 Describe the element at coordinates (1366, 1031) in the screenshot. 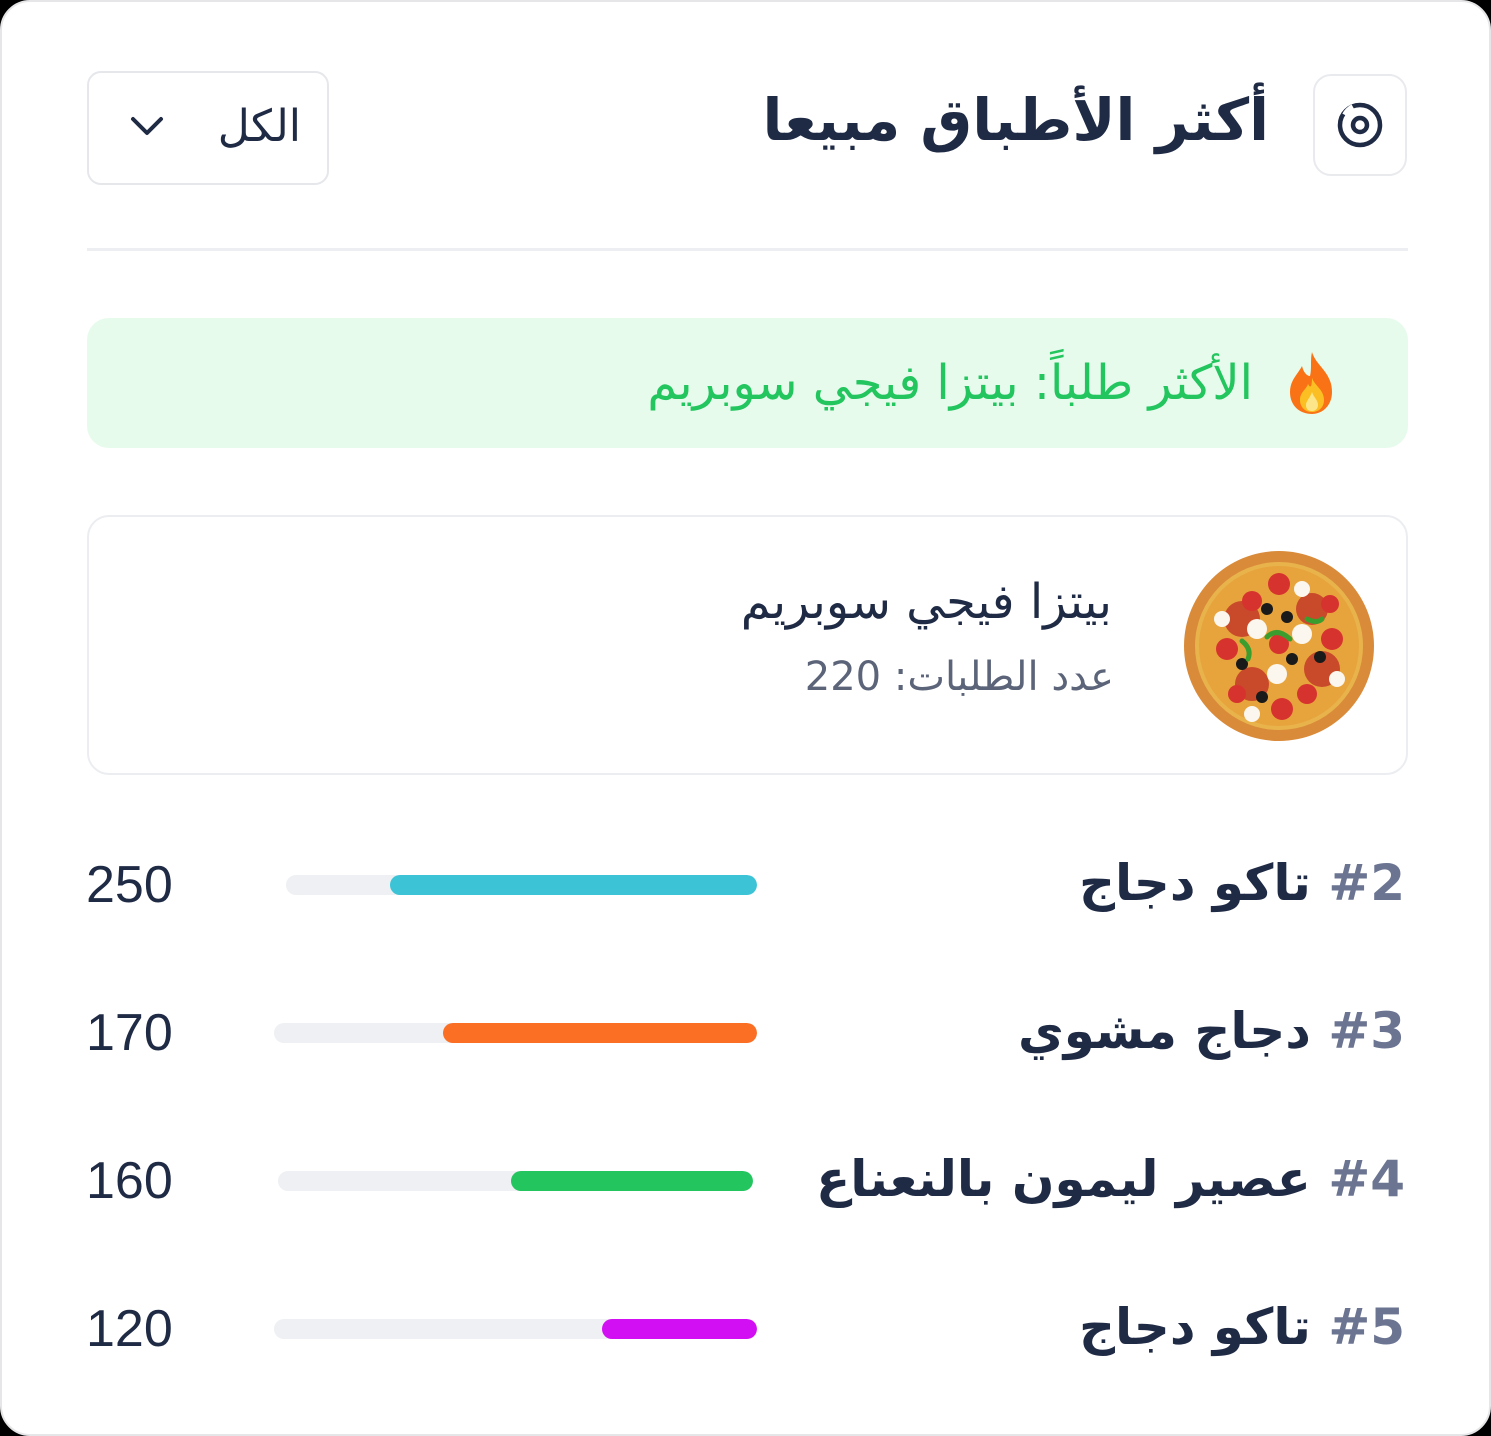

I see `ranking-number: #3` at that location.